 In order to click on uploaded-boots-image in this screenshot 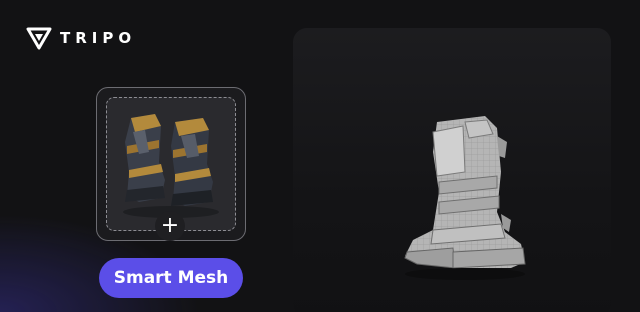, I will do `click(171, 166)`.